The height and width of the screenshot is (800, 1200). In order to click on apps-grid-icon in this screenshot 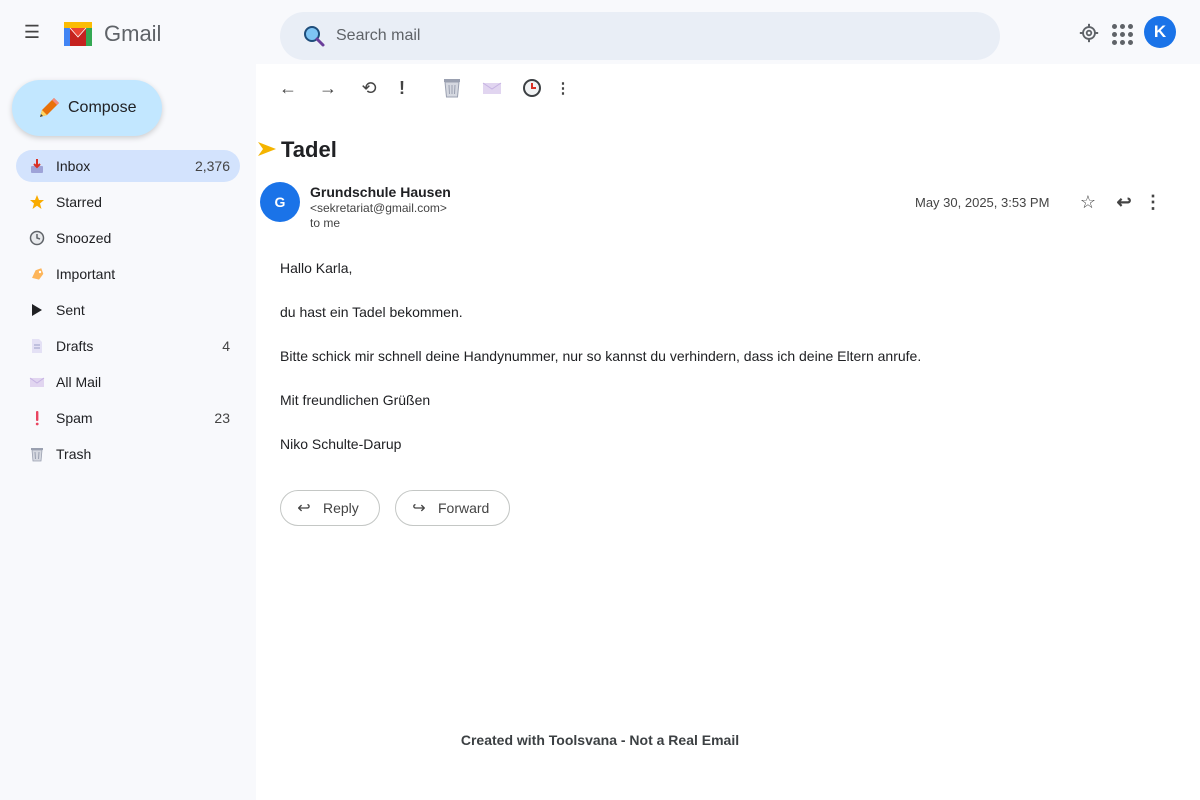, I will do `click(1122, 34)`.